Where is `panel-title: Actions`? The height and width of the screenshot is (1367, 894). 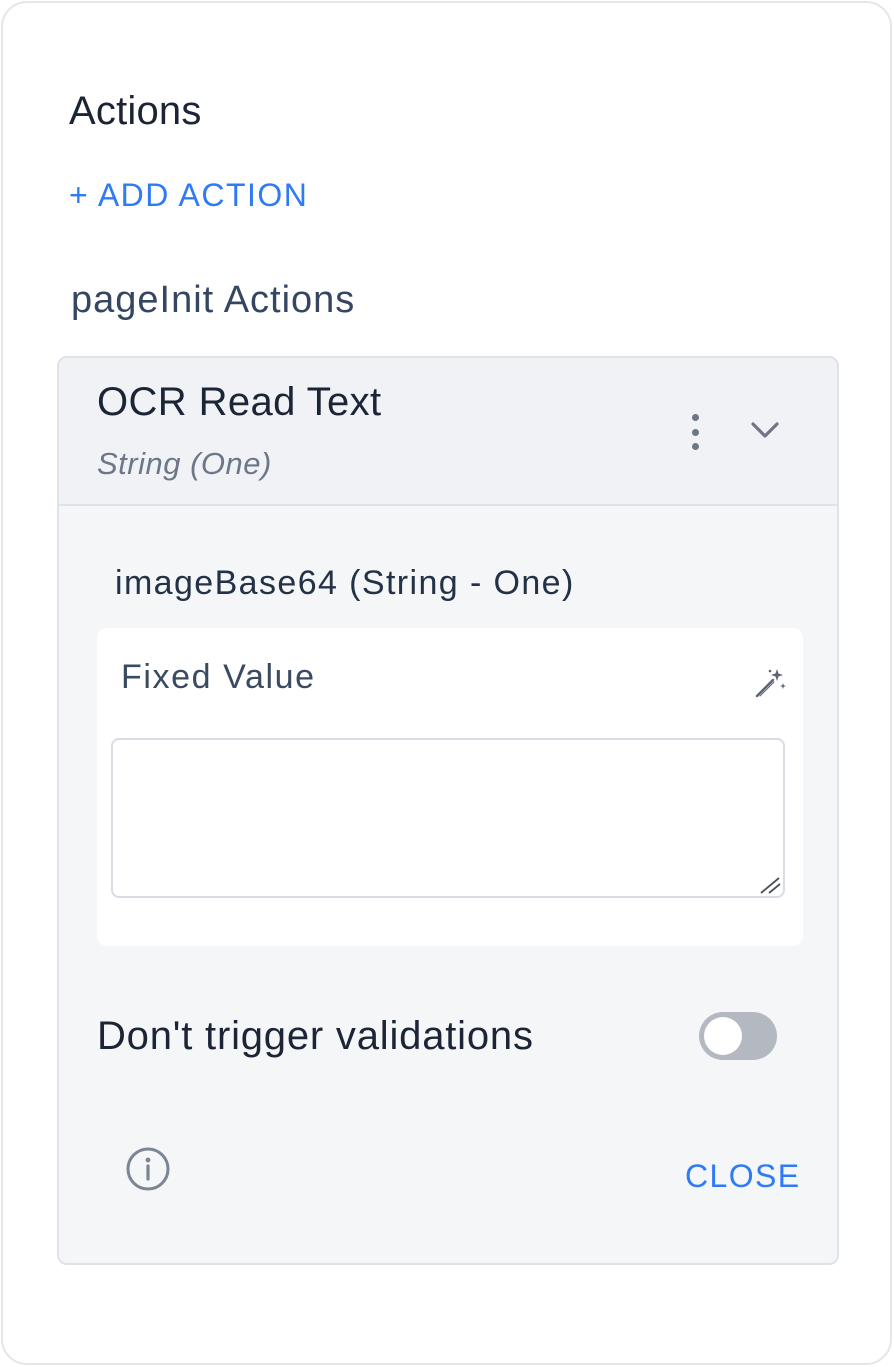 panel-title: Actions is located at coordinates (135, 111).